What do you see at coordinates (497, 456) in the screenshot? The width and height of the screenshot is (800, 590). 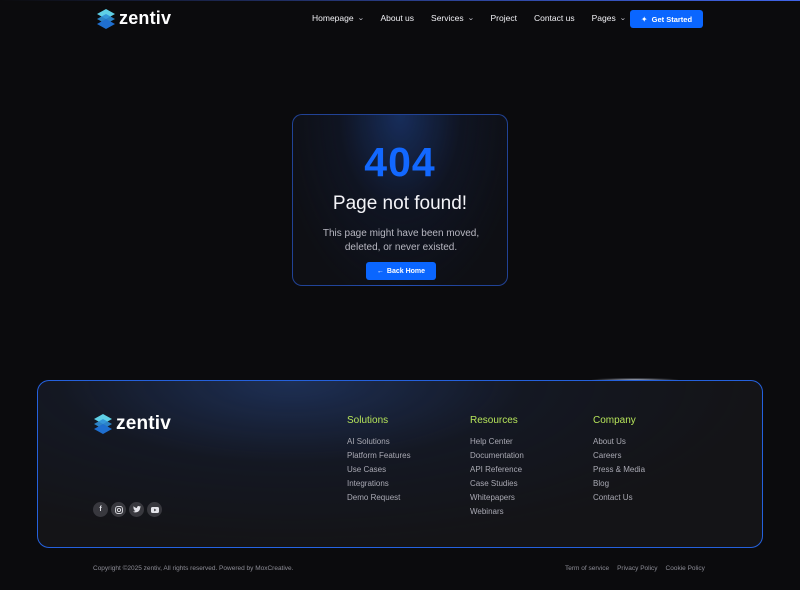 I see `footer-link: Documentation` at bounding box center [497, 456].